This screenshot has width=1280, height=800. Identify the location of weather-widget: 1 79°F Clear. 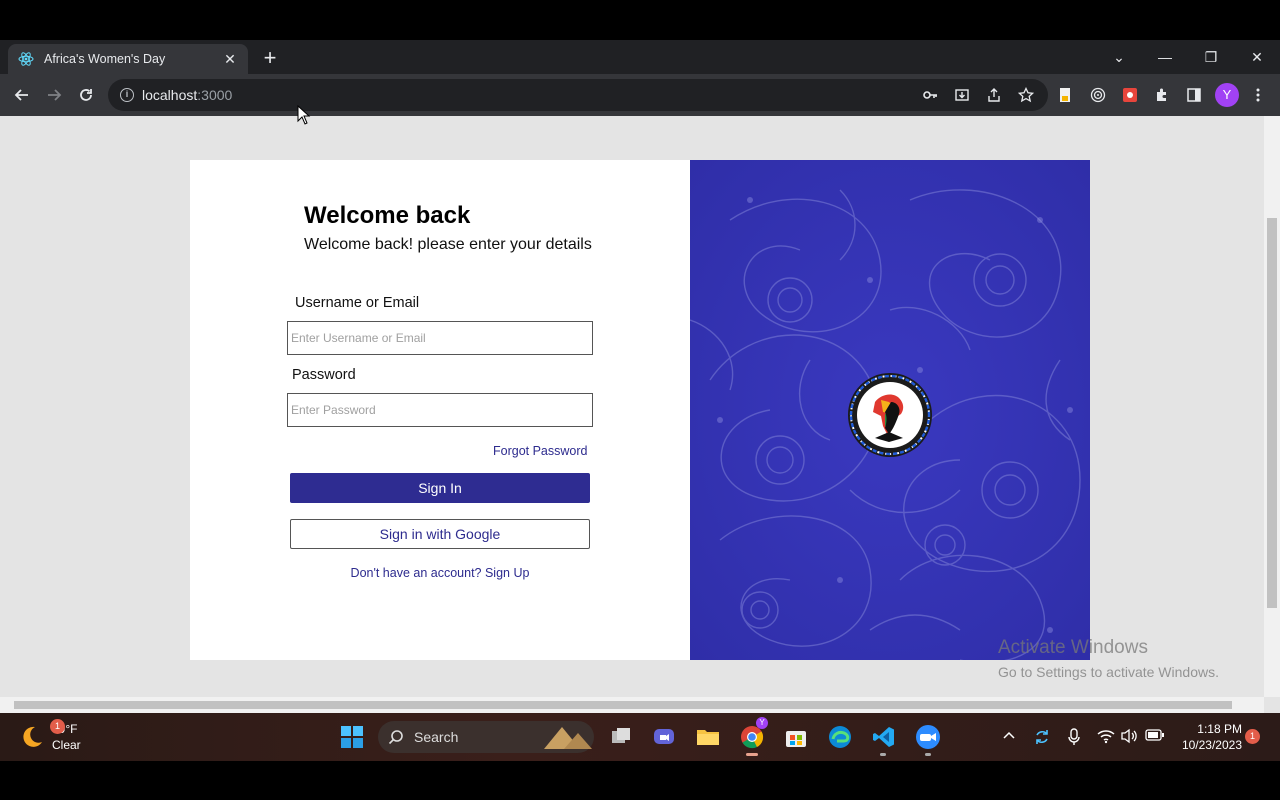
(50, 736).